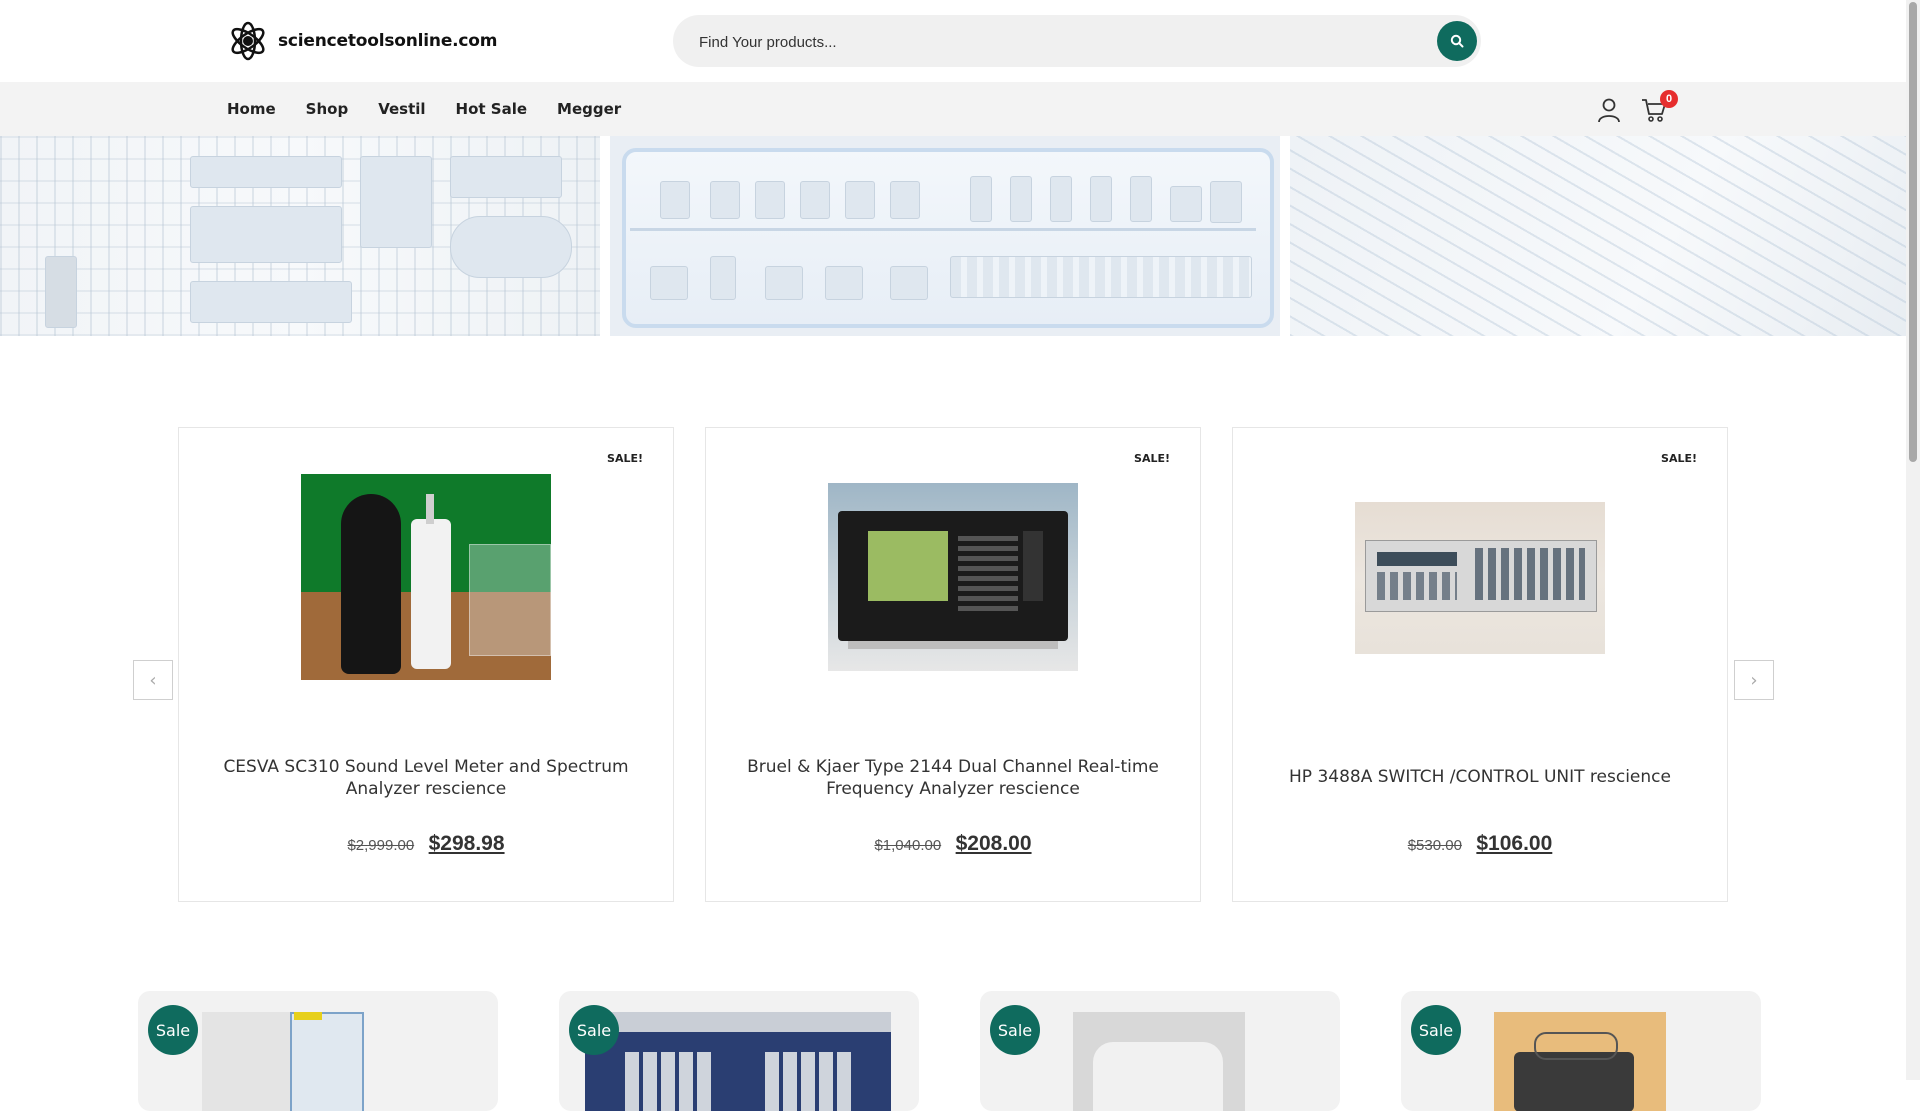 This screenshot has height=1111, width=1920. I want to click on chevron-left-icon: ‹, so click(153, 680).